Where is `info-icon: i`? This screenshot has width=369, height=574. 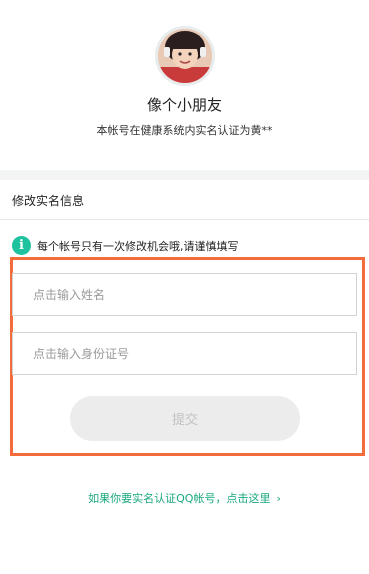 info-icon: i is located at coordinates (21, 245).